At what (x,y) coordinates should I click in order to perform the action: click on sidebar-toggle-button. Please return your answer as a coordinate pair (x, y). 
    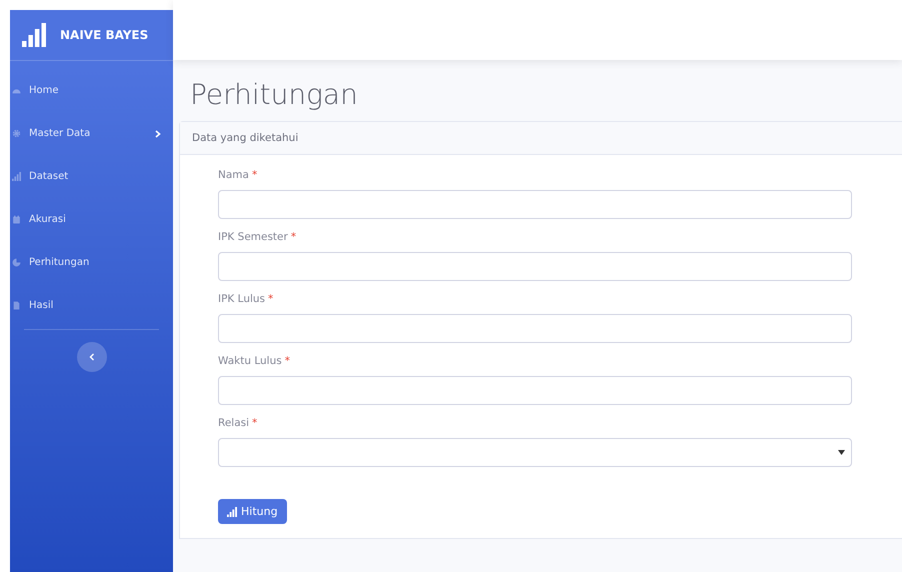
    Looking at the image, I should click on (91, 357).